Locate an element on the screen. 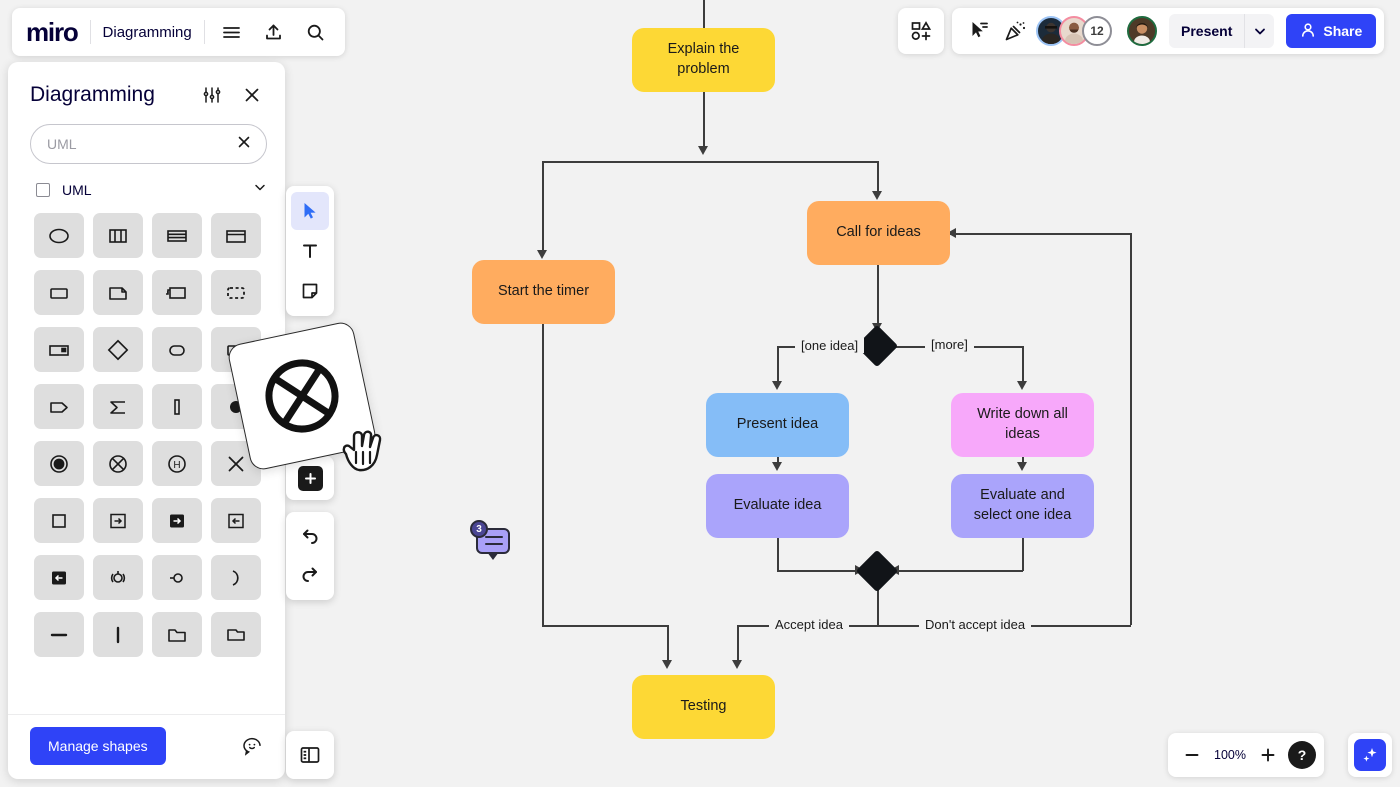  node-label: Write down all ideas is located at coordinates (1022, 424).